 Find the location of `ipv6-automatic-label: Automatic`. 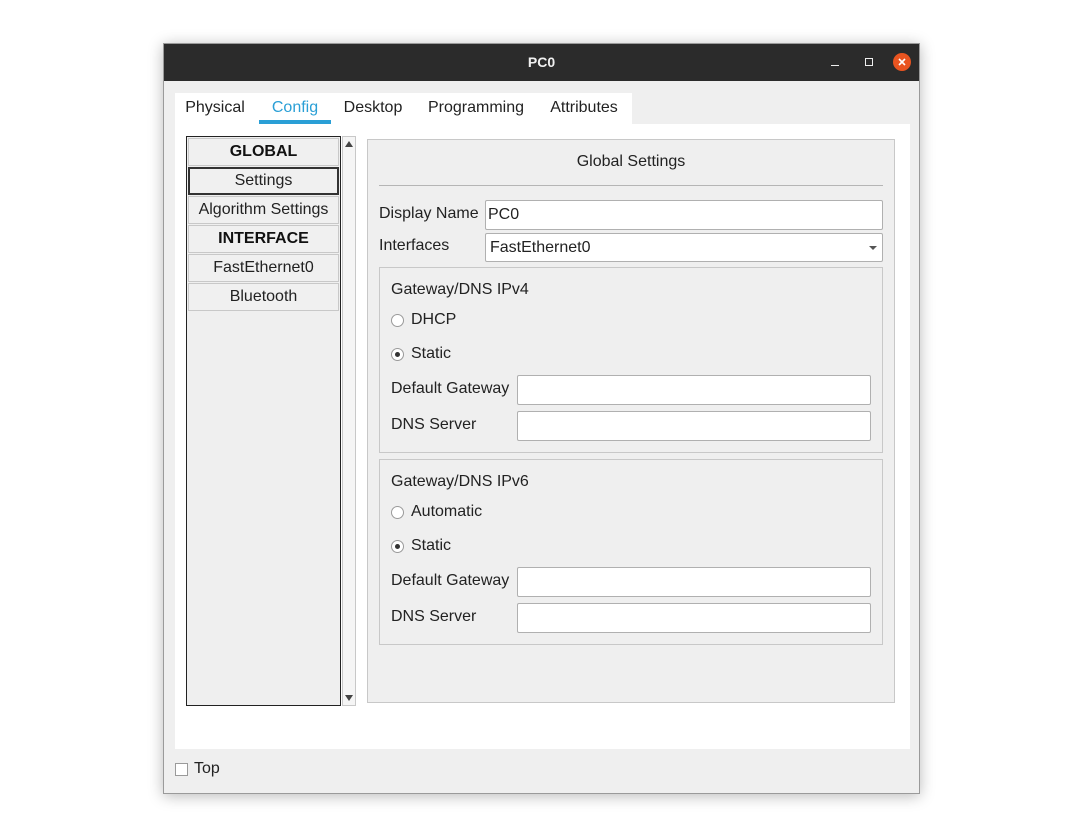

ipv6-automatic-label: Automatic is located at coordinates (446, 512).